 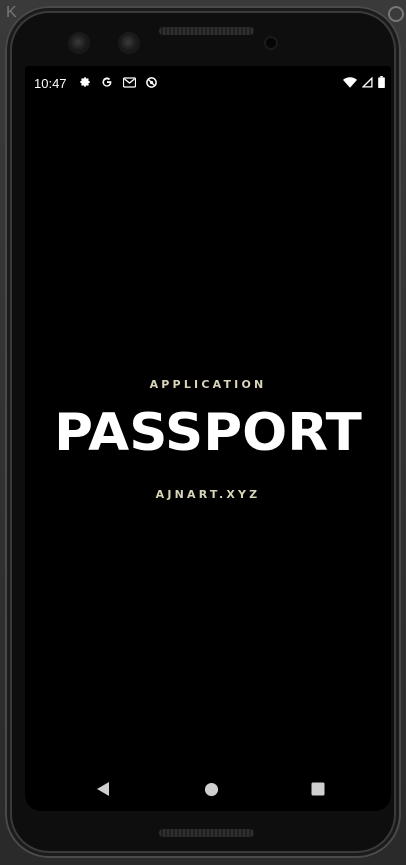 I want to click on window-control-icon, so click(x=396, y=14).